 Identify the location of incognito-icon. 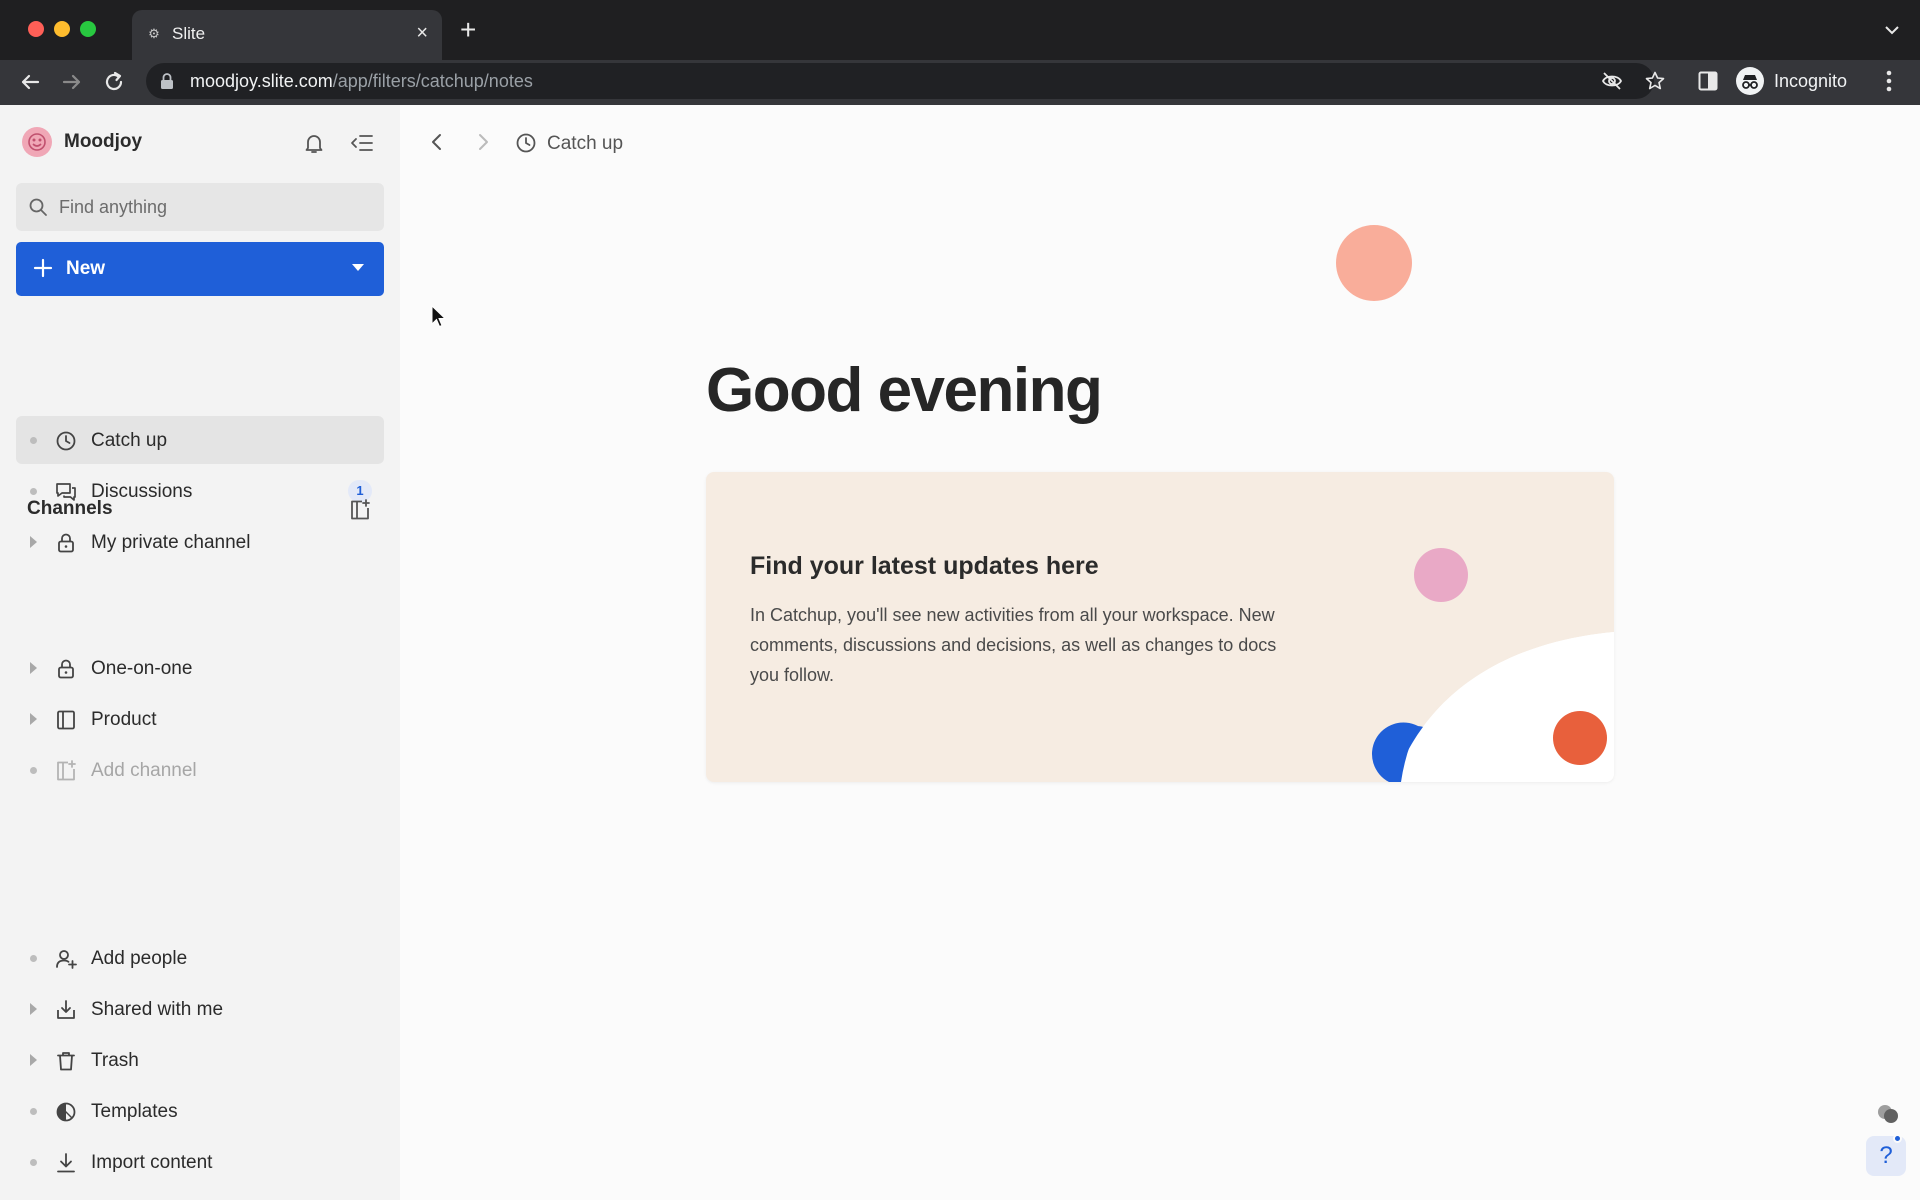
(1750, 81).